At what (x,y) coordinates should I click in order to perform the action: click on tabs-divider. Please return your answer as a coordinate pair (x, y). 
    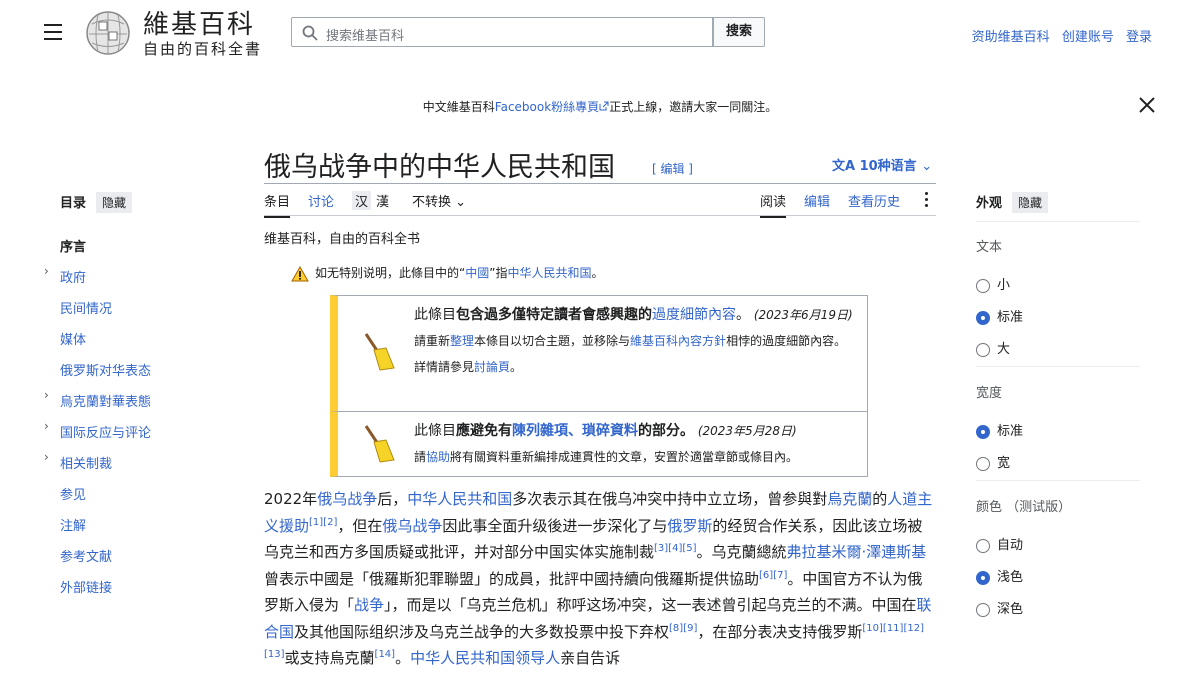
    Looking at the image, I should click on (600, 215).